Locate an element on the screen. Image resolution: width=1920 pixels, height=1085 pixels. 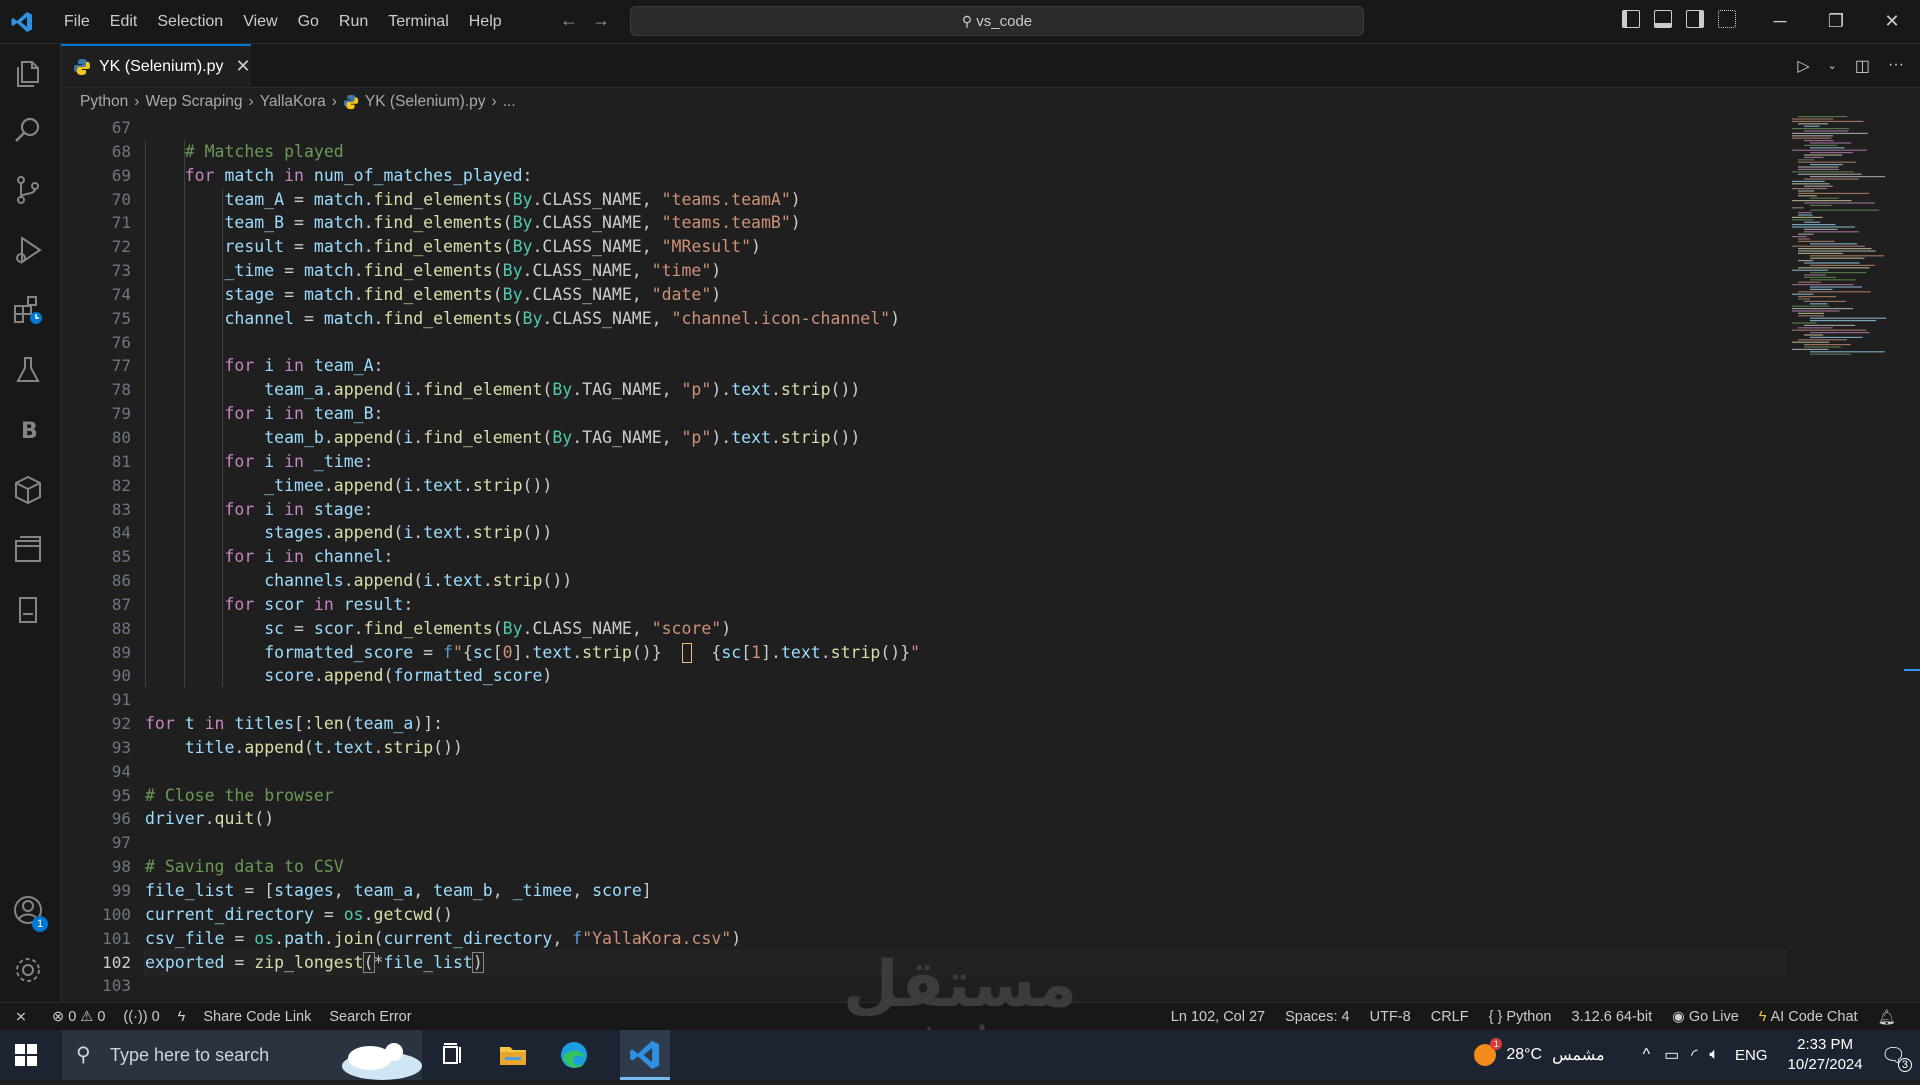
volume-icon: 🔈︎ is located at coordinates (1714, 1055).